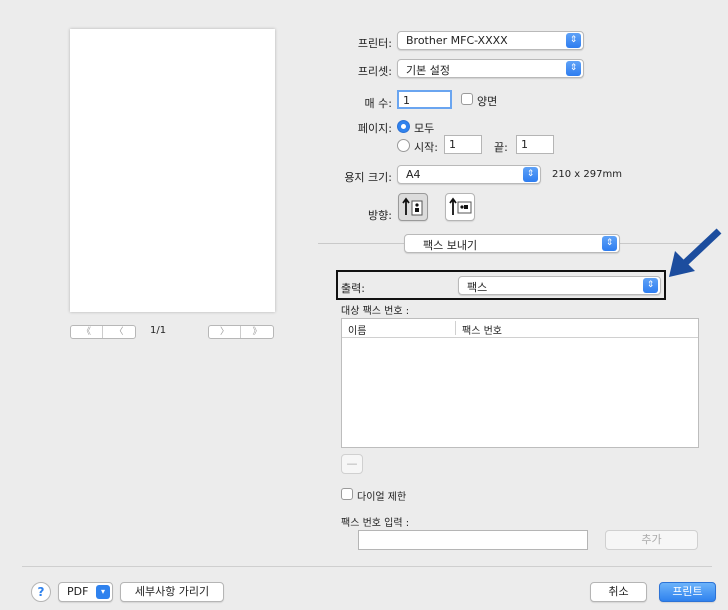 The width and height of the screenshot is (728, 610). What do you see at coordinates (463, 144) in the screenshot?
I see `pages-from-field: 1` at bounding box center [463, 144].